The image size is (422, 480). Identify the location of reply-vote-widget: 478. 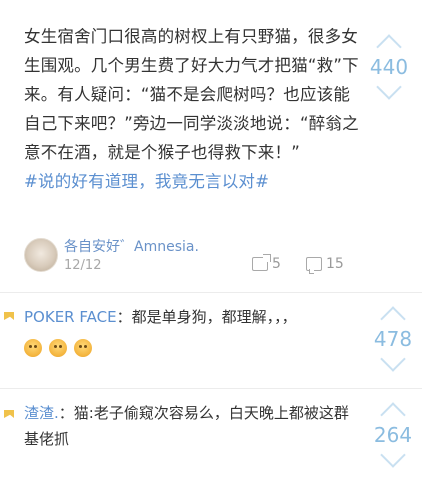
(393, 337).